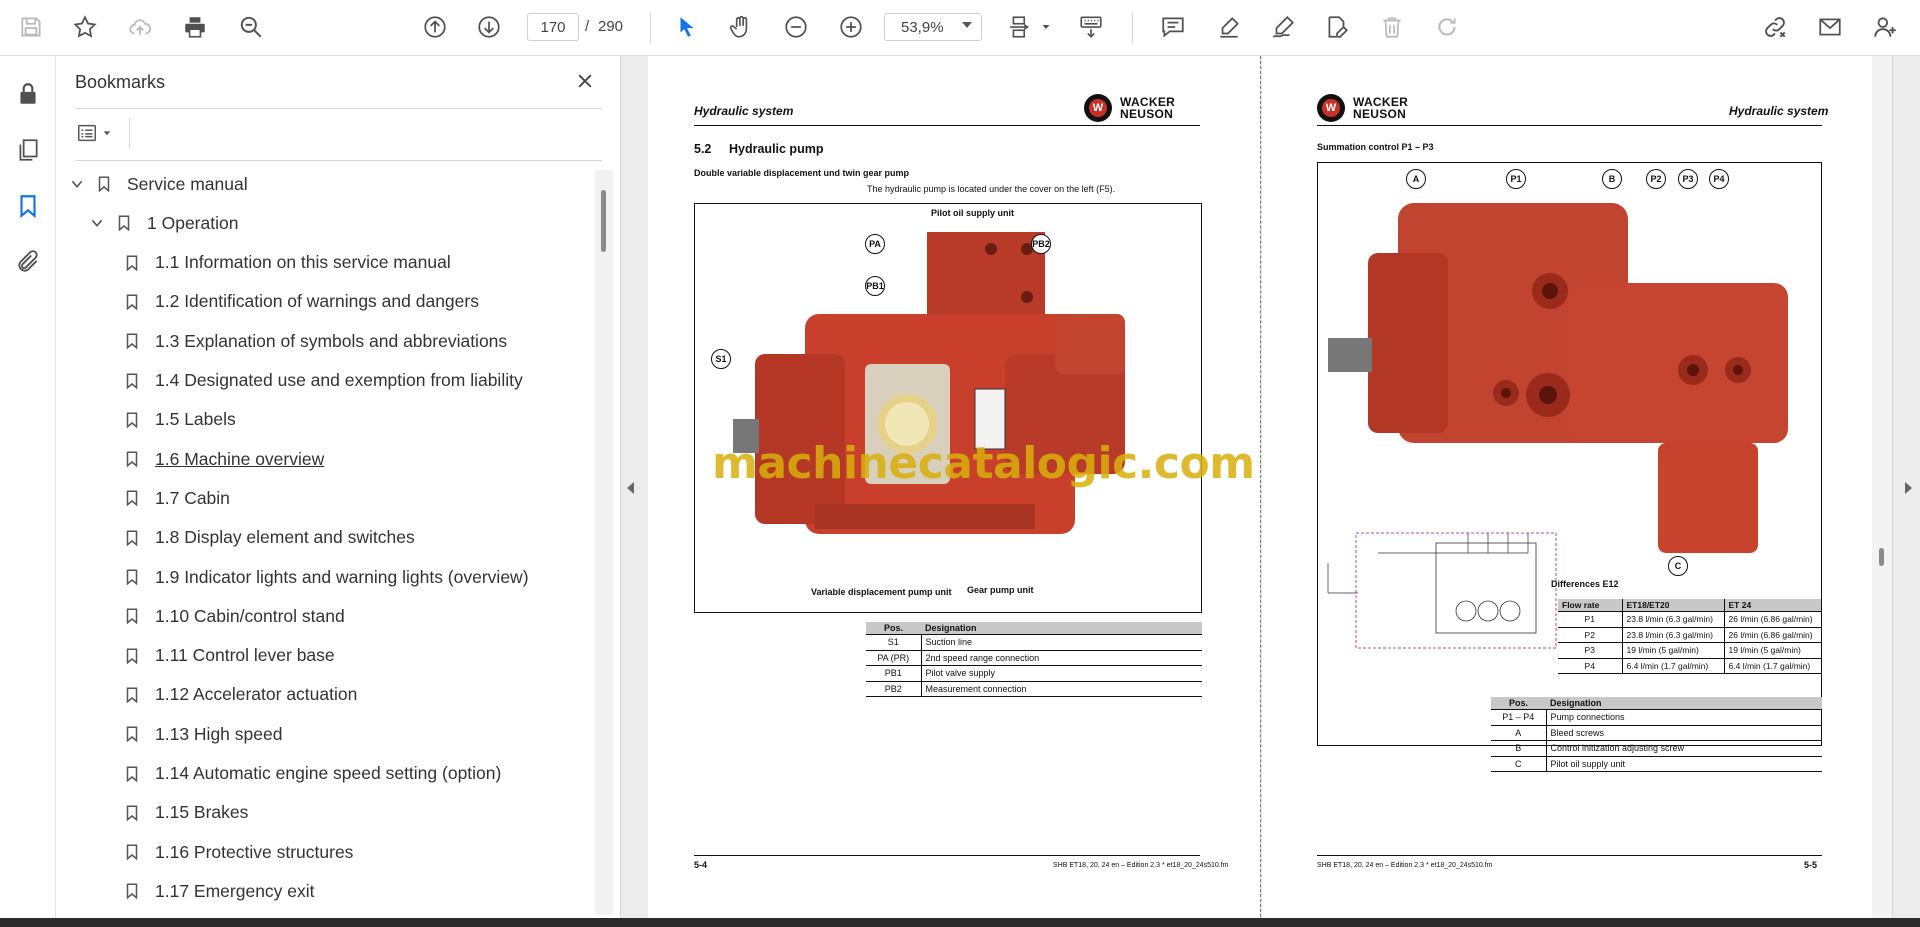  Describe the element at coordinates (1061, 628) in the screenshot. I see `table-header: Designation` at that location.